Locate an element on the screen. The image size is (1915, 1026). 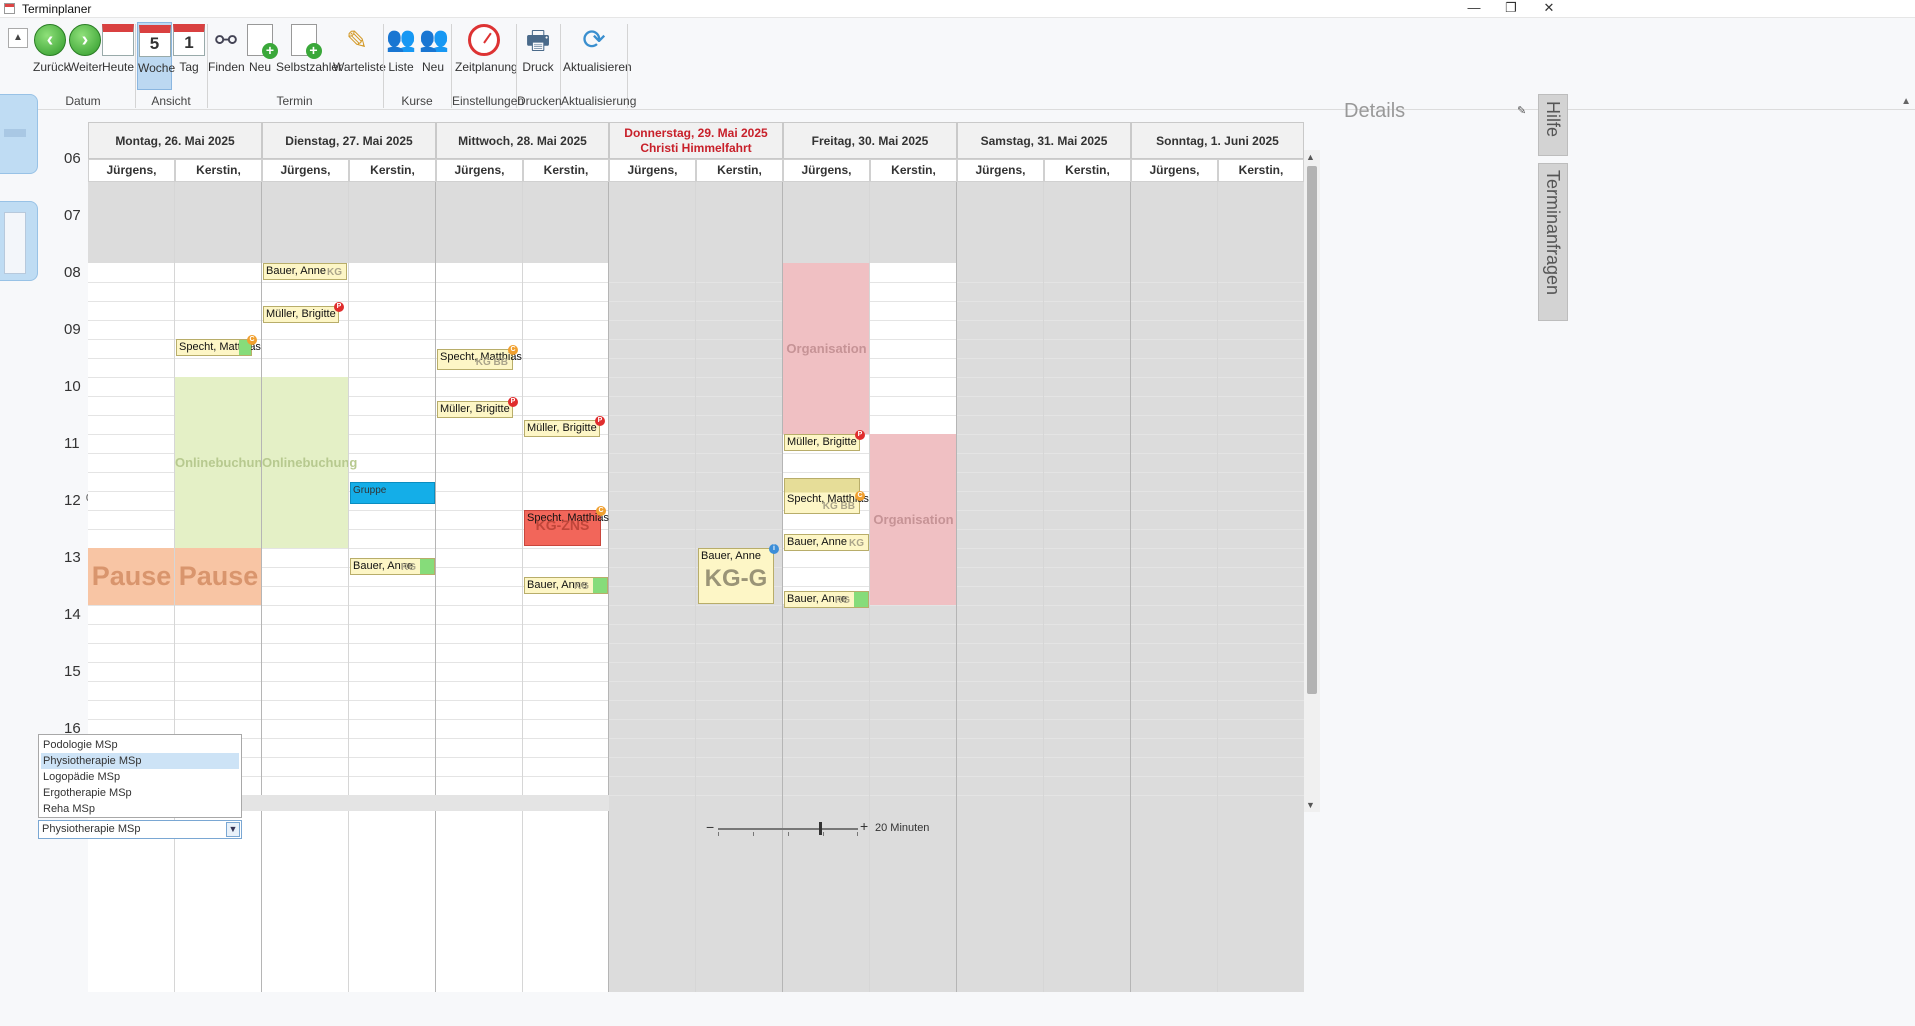
zoom-in-icon: + is located at coordinates (864, 826).